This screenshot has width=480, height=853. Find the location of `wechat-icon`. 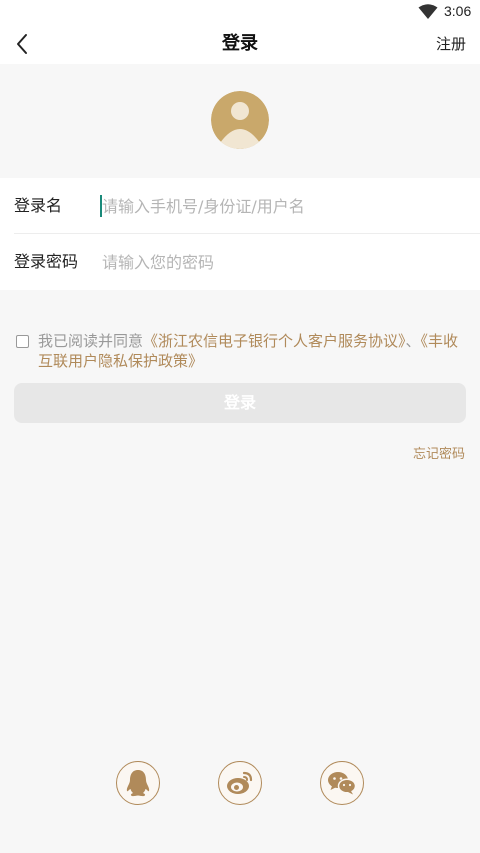

wechat-icon is located at coordinates (342, 783).